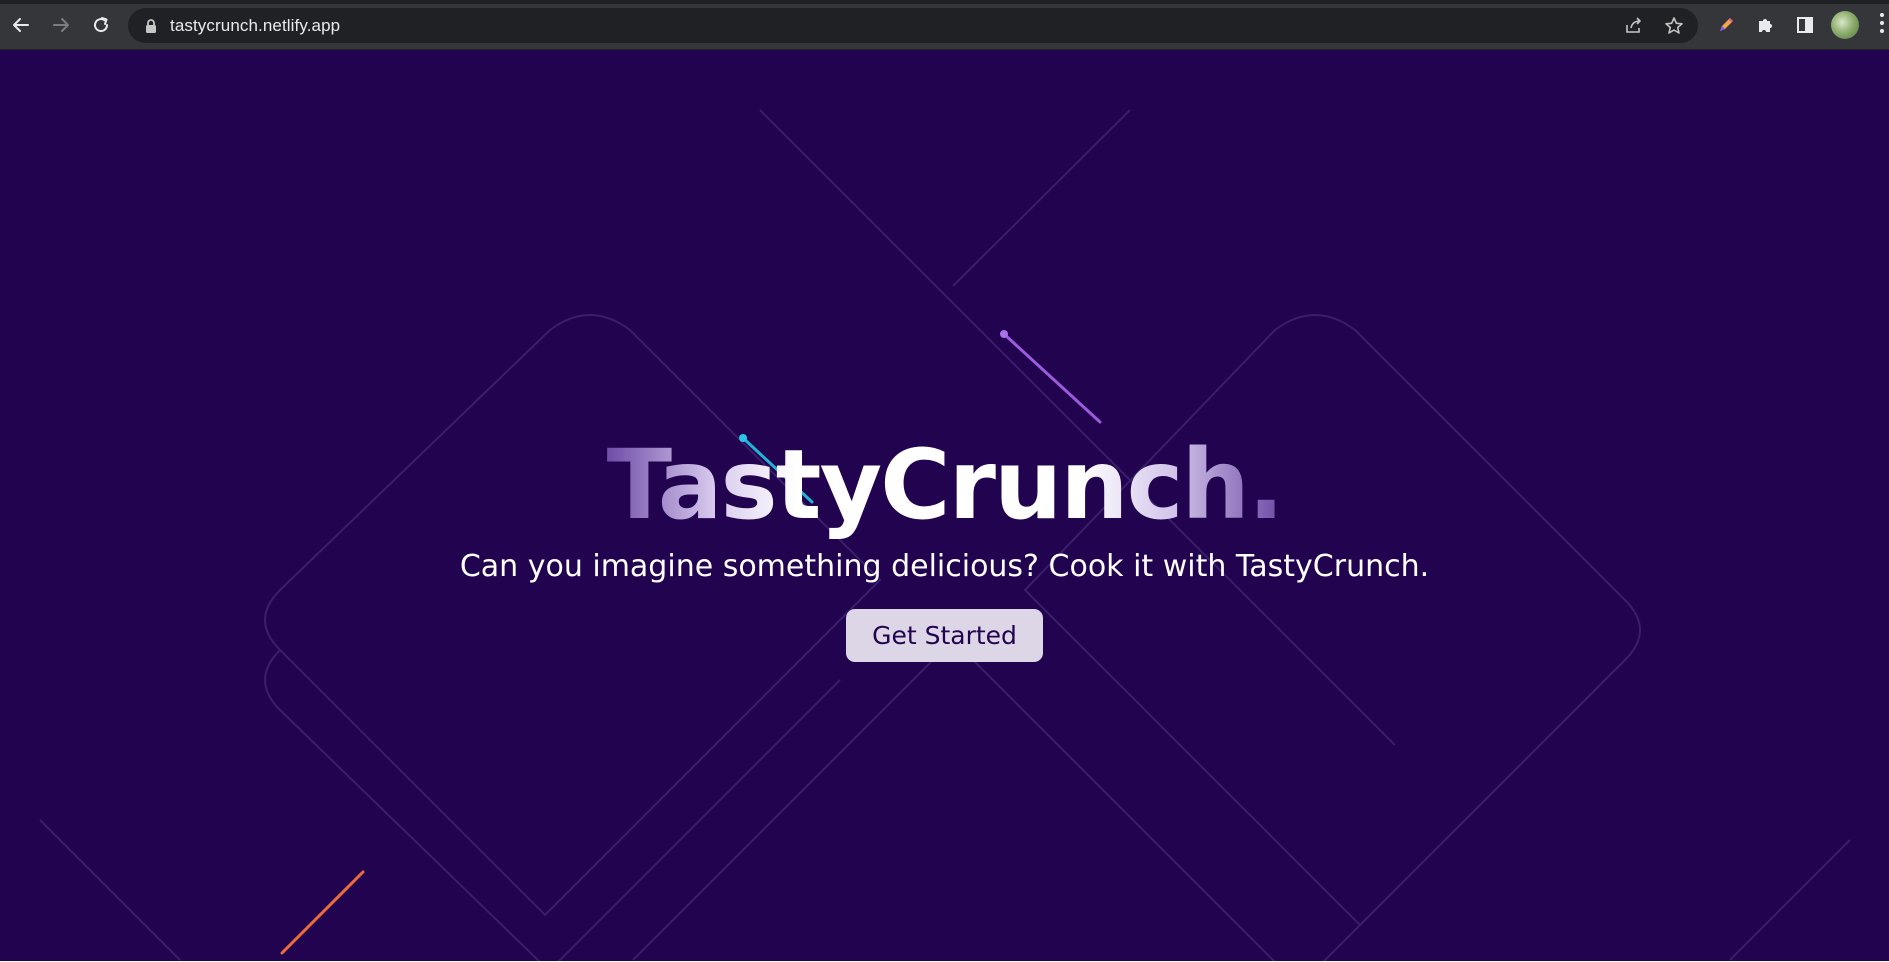 This screenshot has height=962, width=1889. I want to click on puzzle-icon, so click(1765, 25).